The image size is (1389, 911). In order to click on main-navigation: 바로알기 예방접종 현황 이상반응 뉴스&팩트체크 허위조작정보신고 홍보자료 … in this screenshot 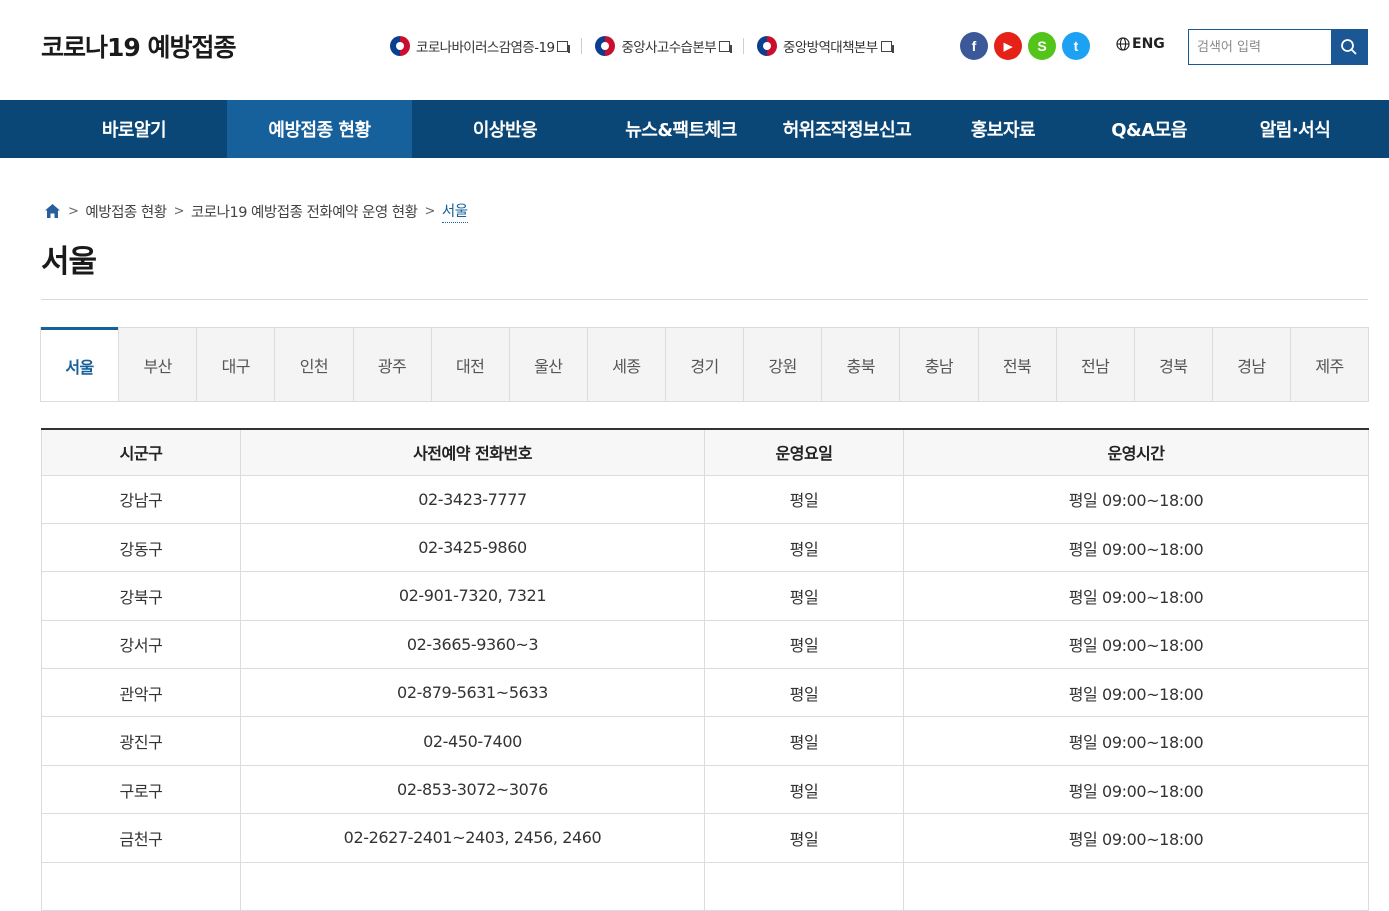, I will do `click(694, 129)`.